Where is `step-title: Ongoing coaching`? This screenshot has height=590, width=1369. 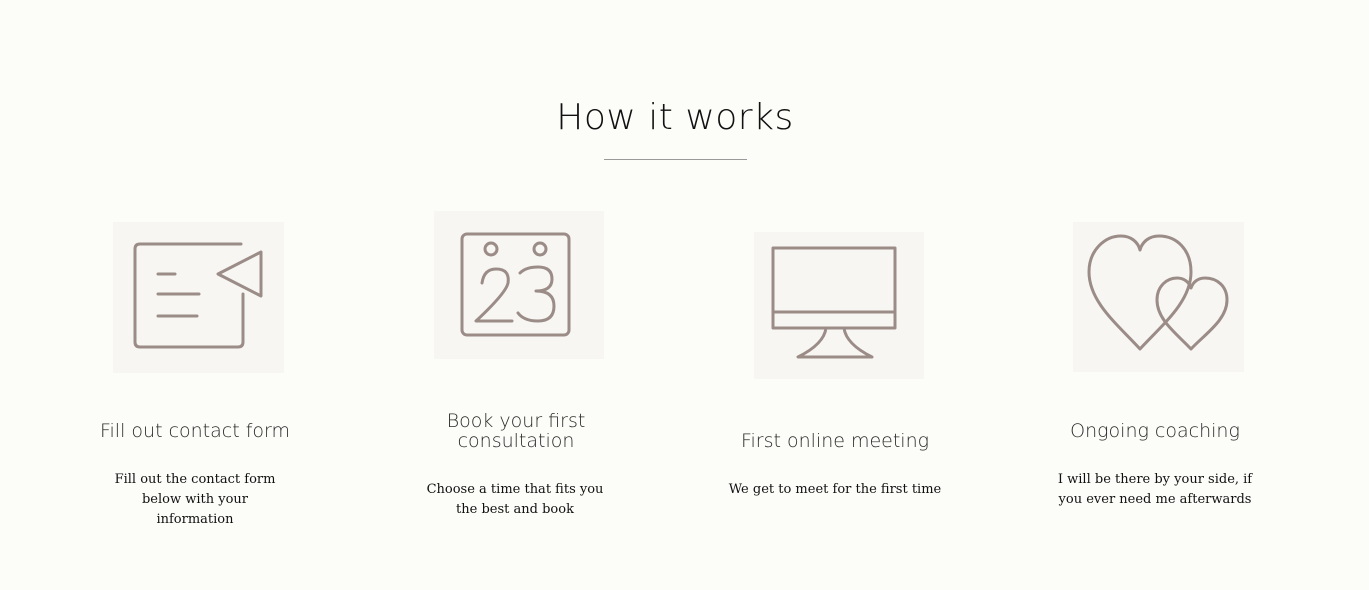
step-title: Ongoing coaching is located at coordinates (1155, 431).